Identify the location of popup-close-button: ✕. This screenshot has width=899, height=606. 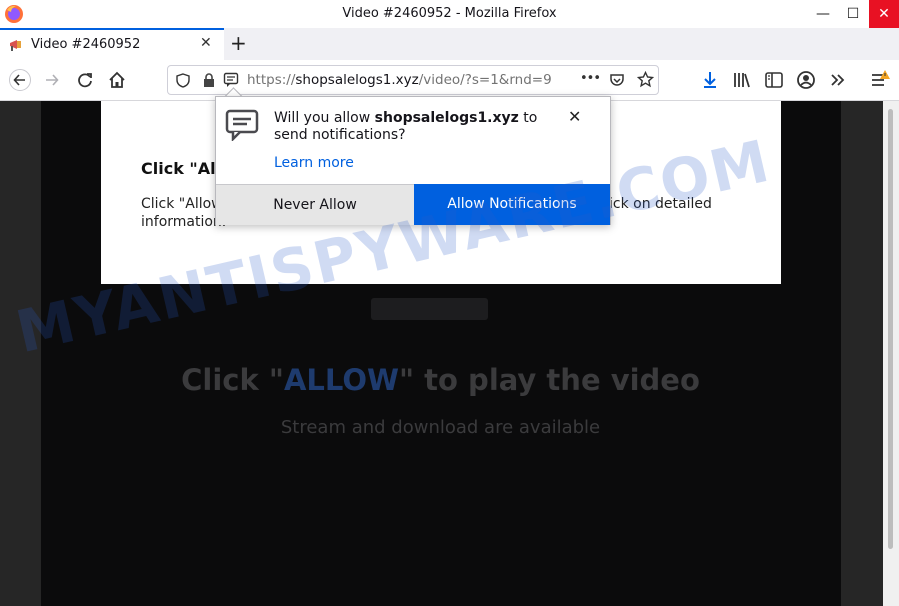
(574, 116).